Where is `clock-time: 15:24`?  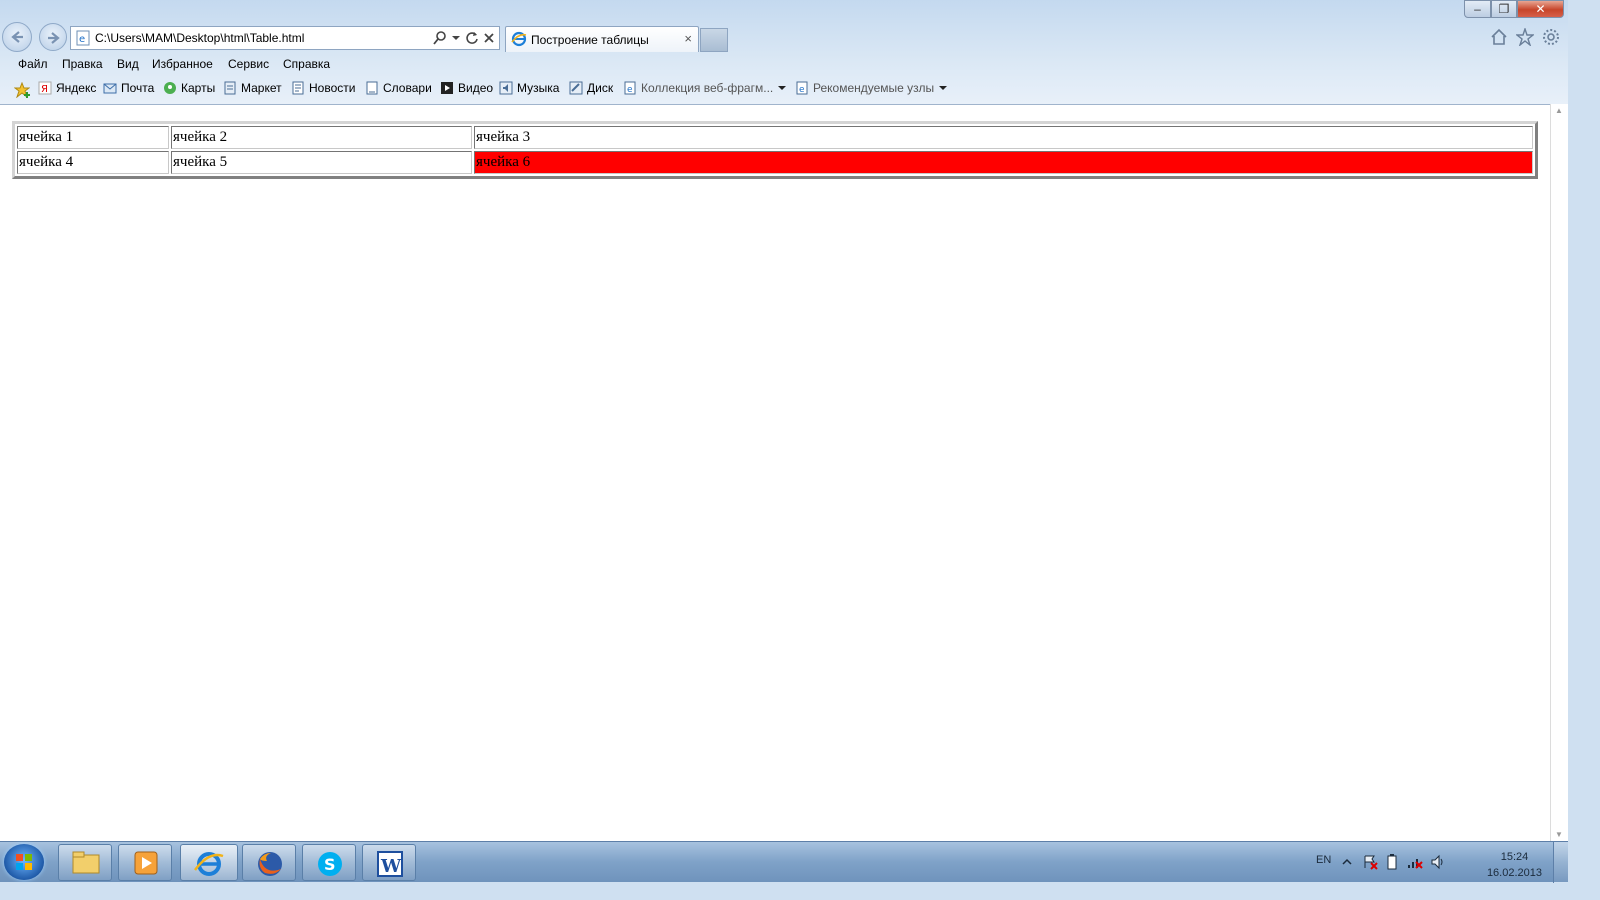 clock-time: 15:24 is located at coordinates (1514, 857).